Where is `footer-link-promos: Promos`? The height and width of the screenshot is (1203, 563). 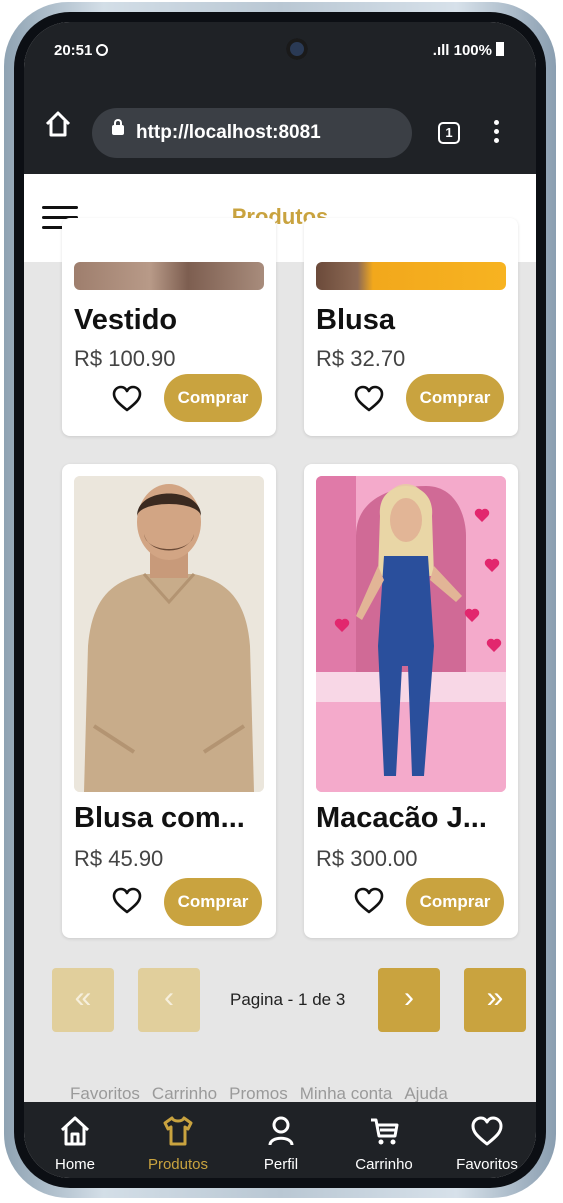 footer-link-promos: Promos is located at coordinates (258, 1093).